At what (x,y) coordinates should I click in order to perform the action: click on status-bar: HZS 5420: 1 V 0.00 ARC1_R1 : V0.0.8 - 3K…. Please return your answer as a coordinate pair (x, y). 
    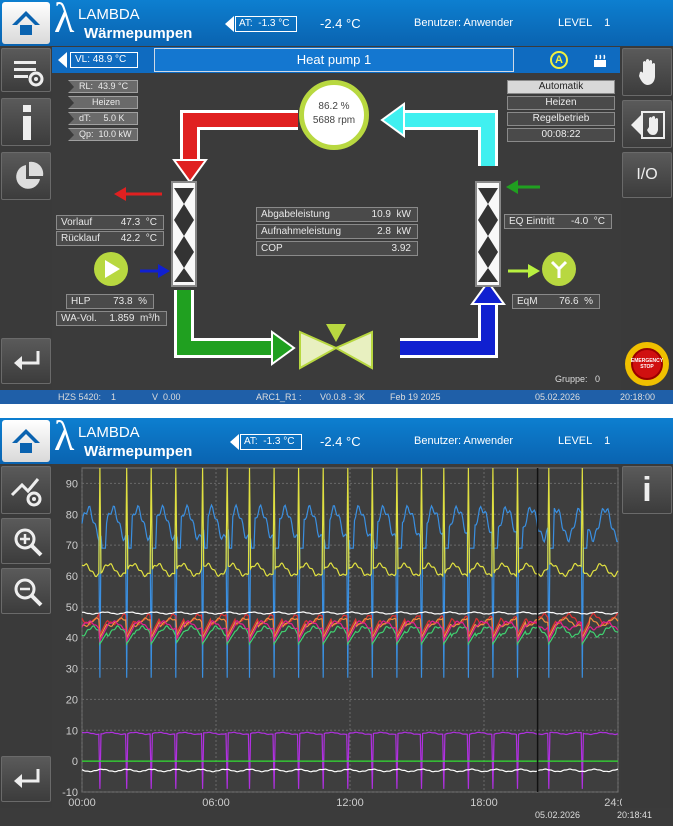
    Looking at the image, I should click on (336, 397).